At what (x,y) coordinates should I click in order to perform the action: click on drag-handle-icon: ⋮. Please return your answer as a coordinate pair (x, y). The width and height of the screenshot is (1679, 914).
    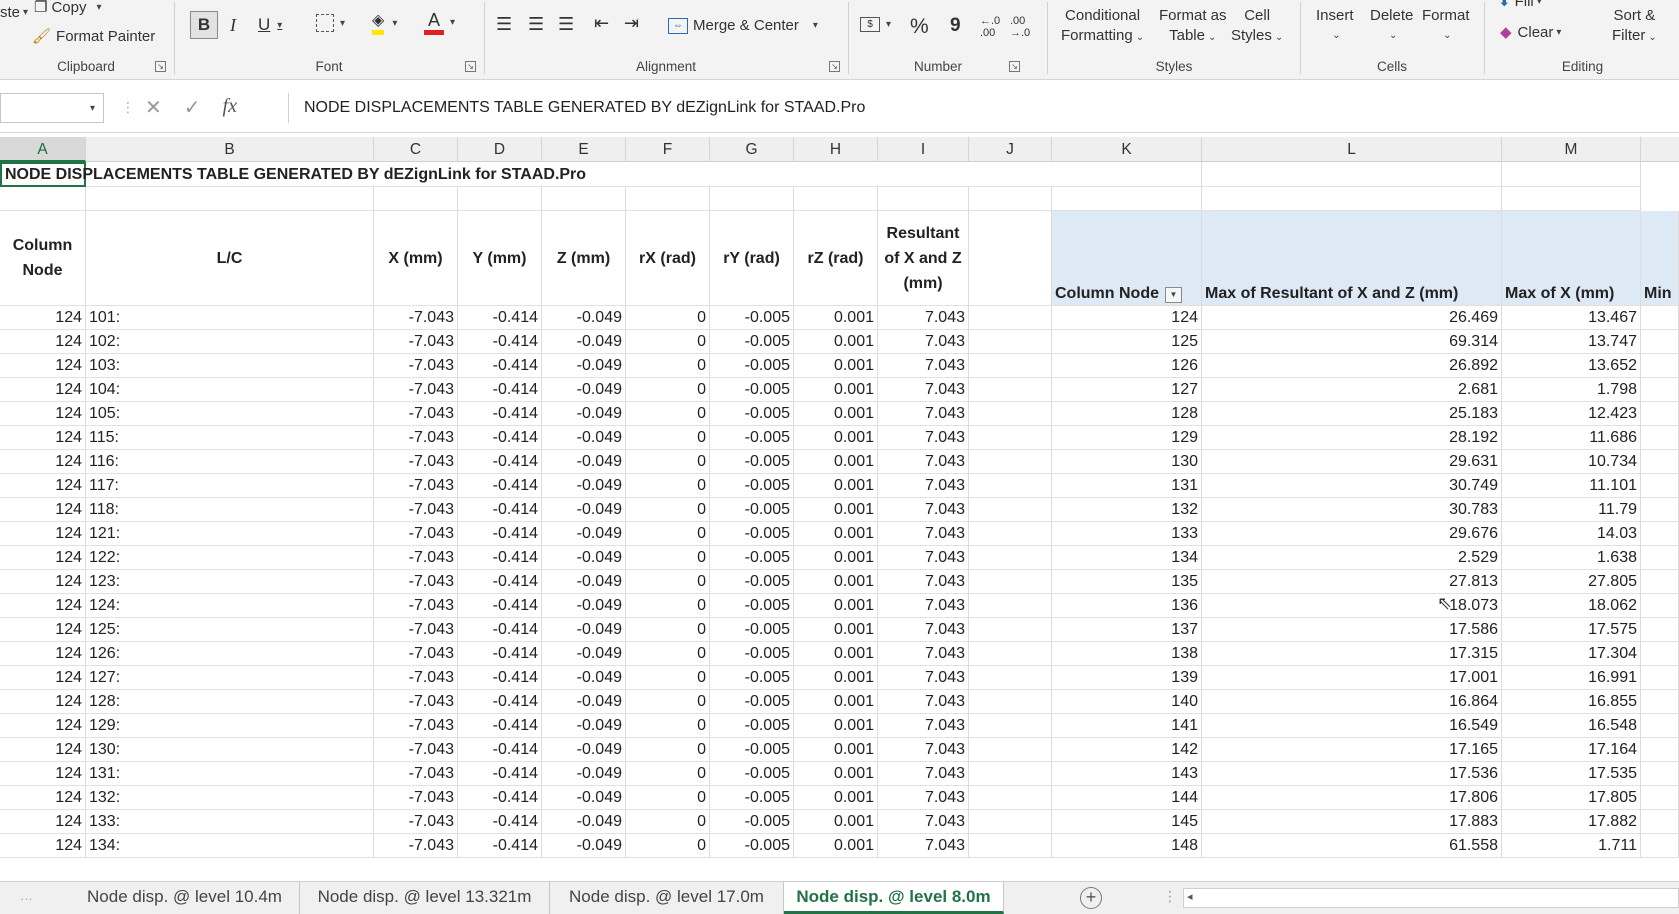
    Looking at the image, I should click on (128, 107).